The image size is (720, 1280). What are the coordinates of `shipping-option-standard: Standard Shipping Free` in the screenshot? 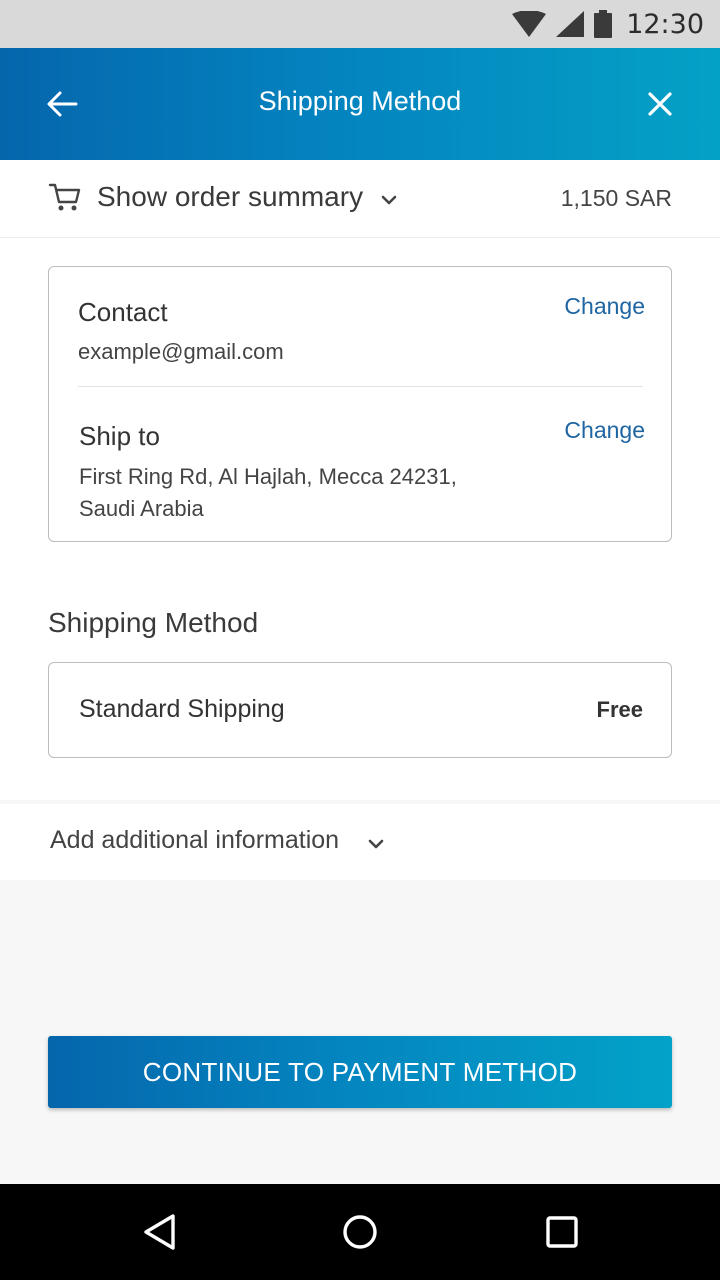 It's located at (360, 710).